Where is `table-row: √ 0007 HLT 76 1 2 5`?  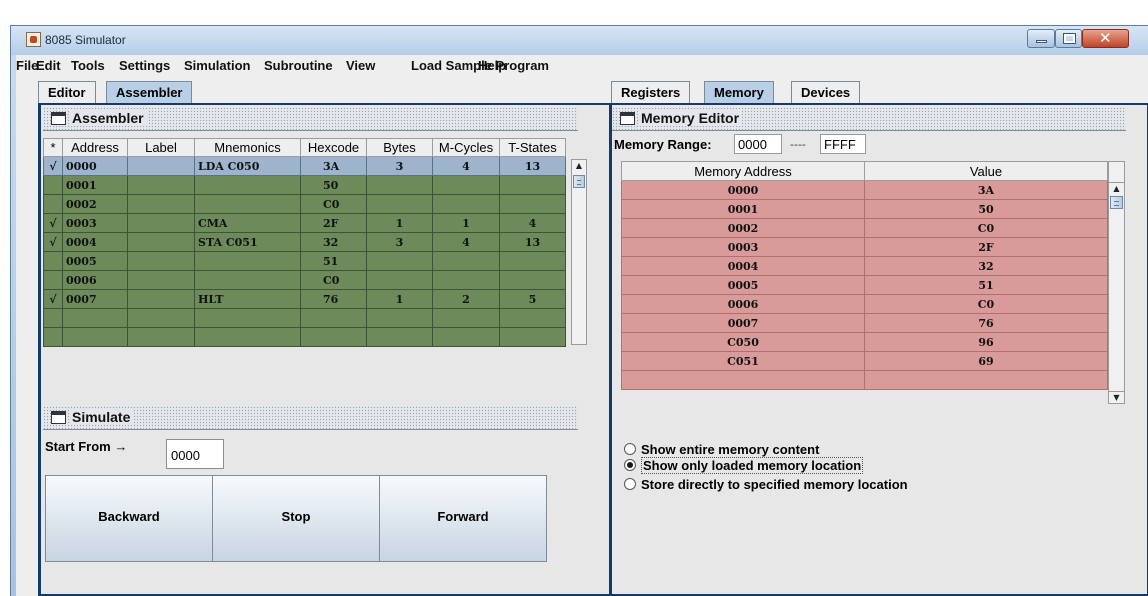 table-row: √ 0007 HLT 76 1 2 5 is located at coordinates (304, 299).